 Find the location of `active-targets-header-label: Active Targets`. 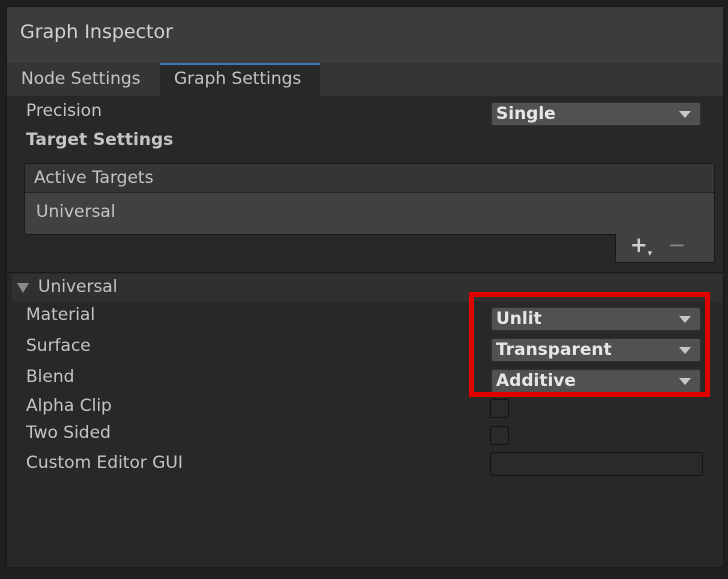

active-targets-header-label: Active Targets is located at coordinates (94, 178).